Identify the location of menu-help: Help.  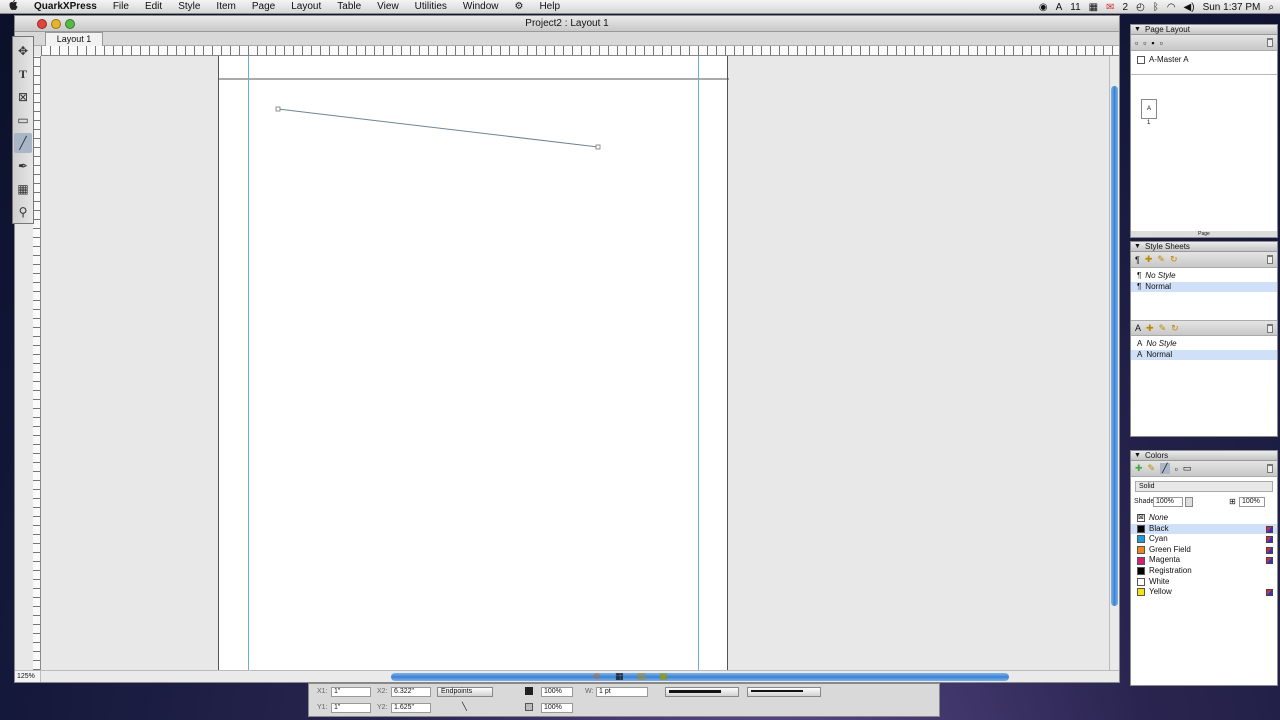
(549, 6).